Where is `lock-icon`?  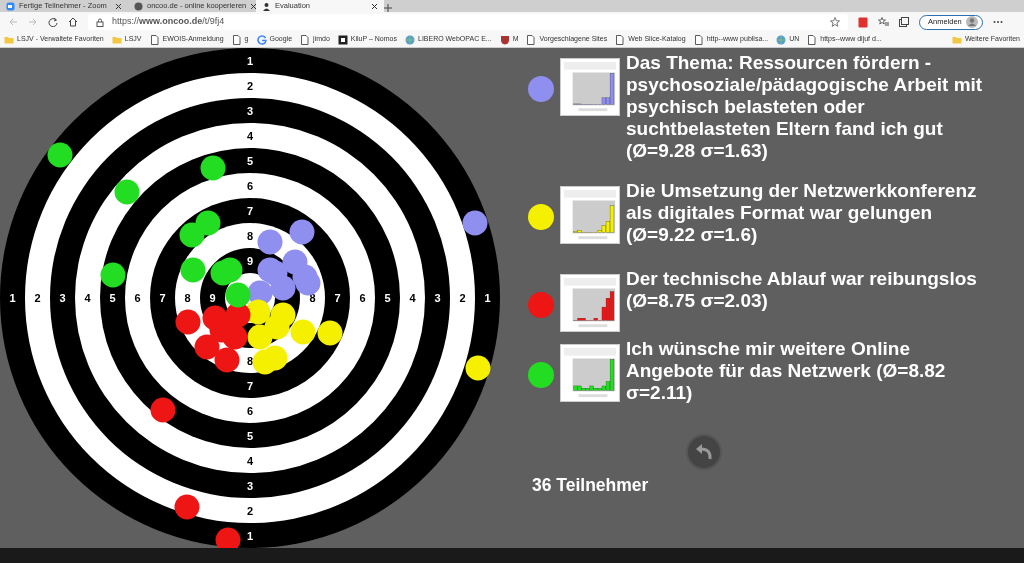 lock-icon is located at coordinates (100, 22).